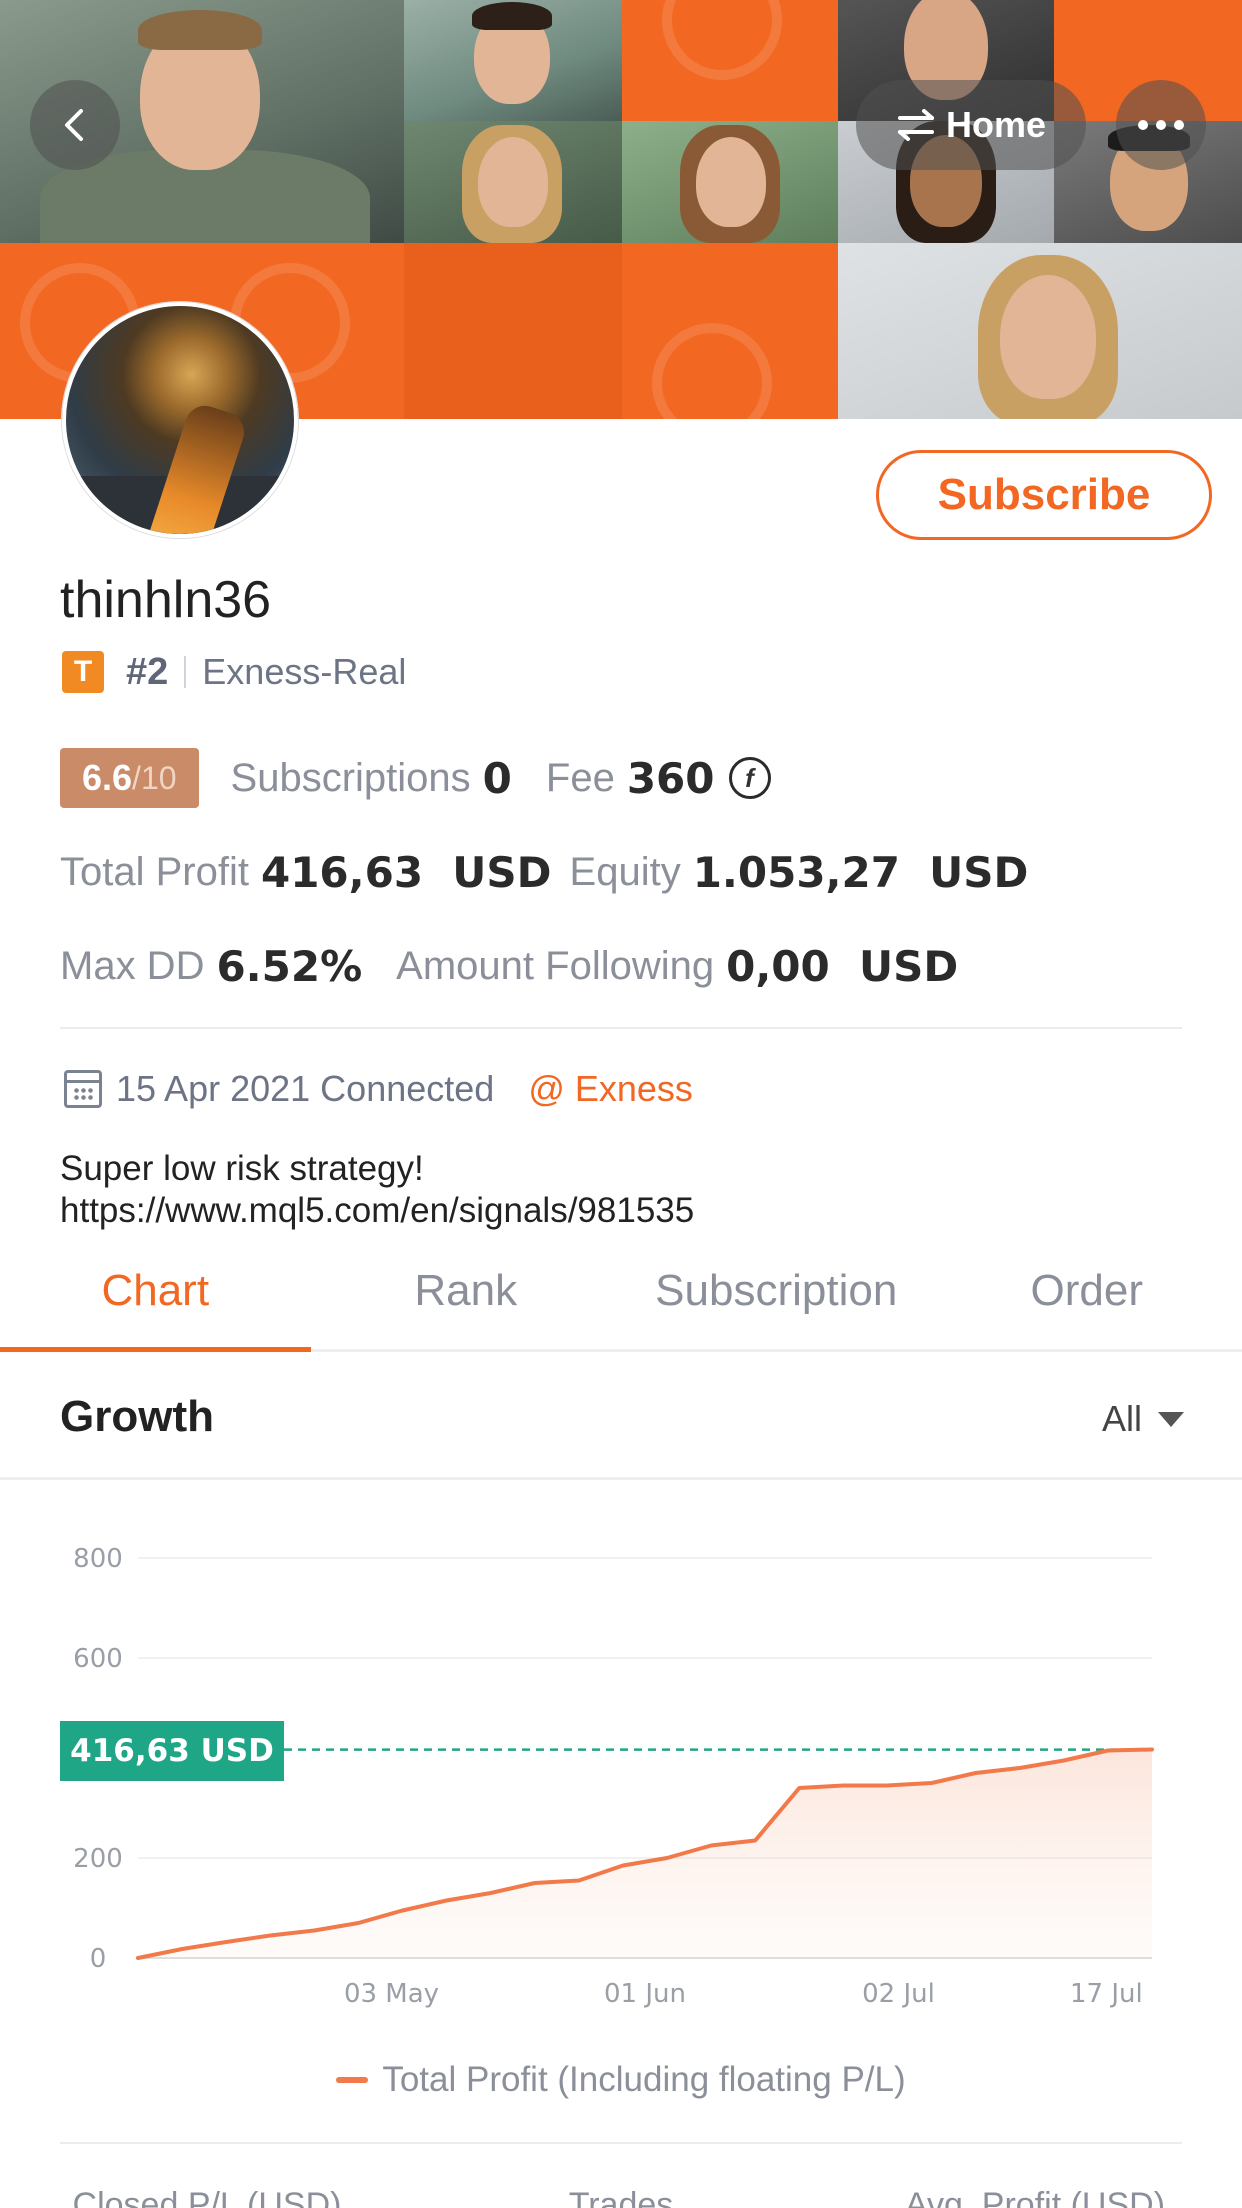 The width and height of the screenshot is (1242, 2208). Describe the element at coordinates (172, 1751) in the screenshot. I see `current-value-tag: 416,63 USD` at that location.